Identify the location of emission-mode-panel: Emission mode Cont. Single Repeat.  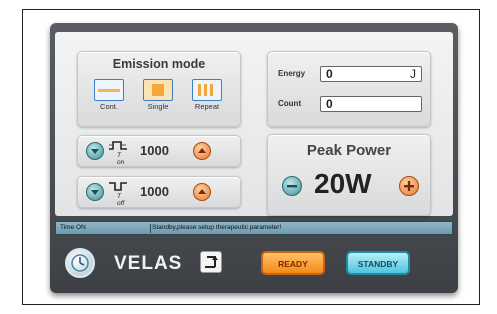
(159, 89).